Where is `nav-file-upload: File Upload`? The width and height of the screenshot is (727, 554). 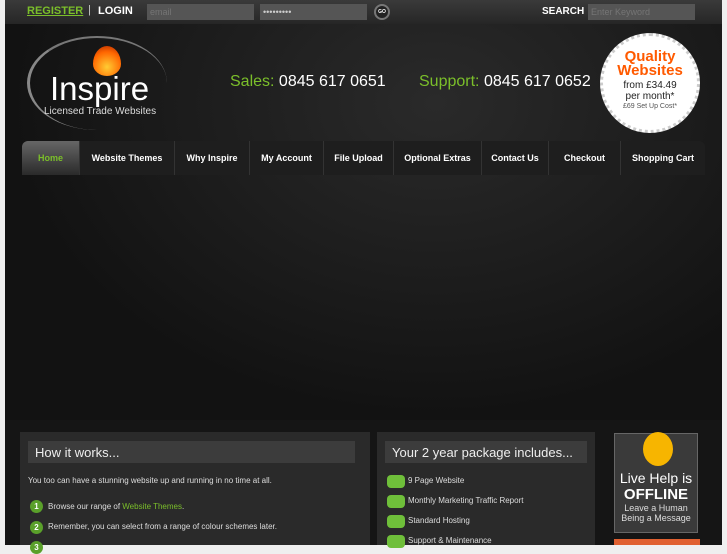 nav-file-upload: File Upload is located at coordinates (359, 158).